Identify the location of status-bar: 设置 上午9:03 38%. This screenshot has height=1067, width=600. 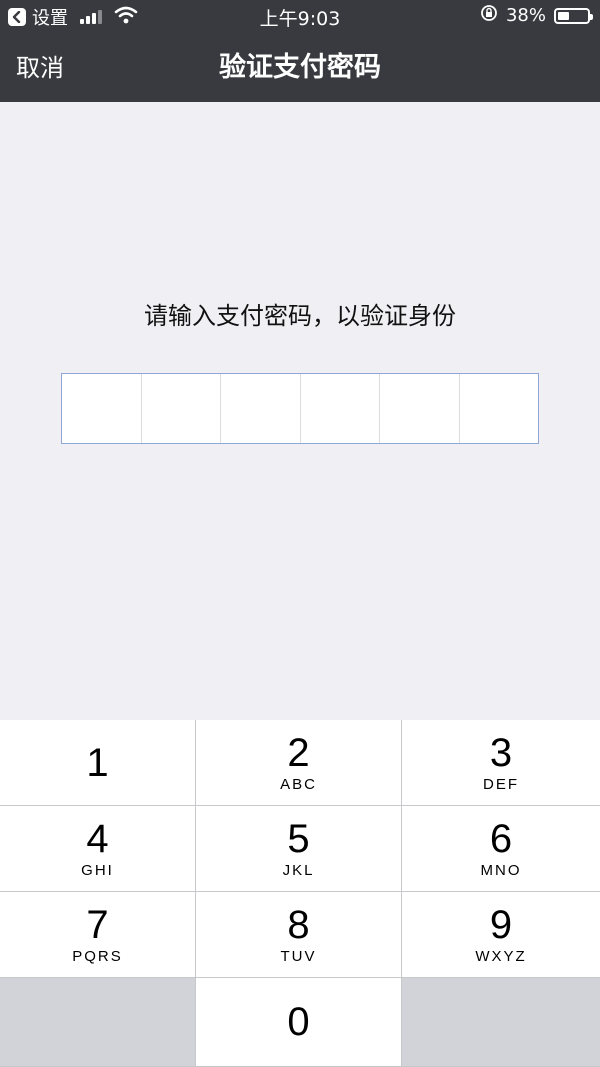
(300, 17).